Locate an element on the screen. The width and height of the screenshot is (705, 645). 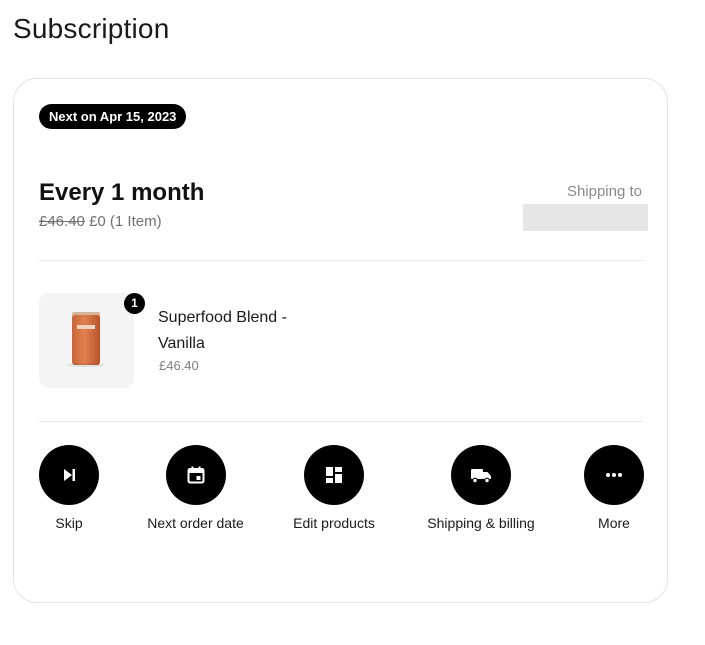
edit-products-label: Edit products is located at coordinates (334, 523).